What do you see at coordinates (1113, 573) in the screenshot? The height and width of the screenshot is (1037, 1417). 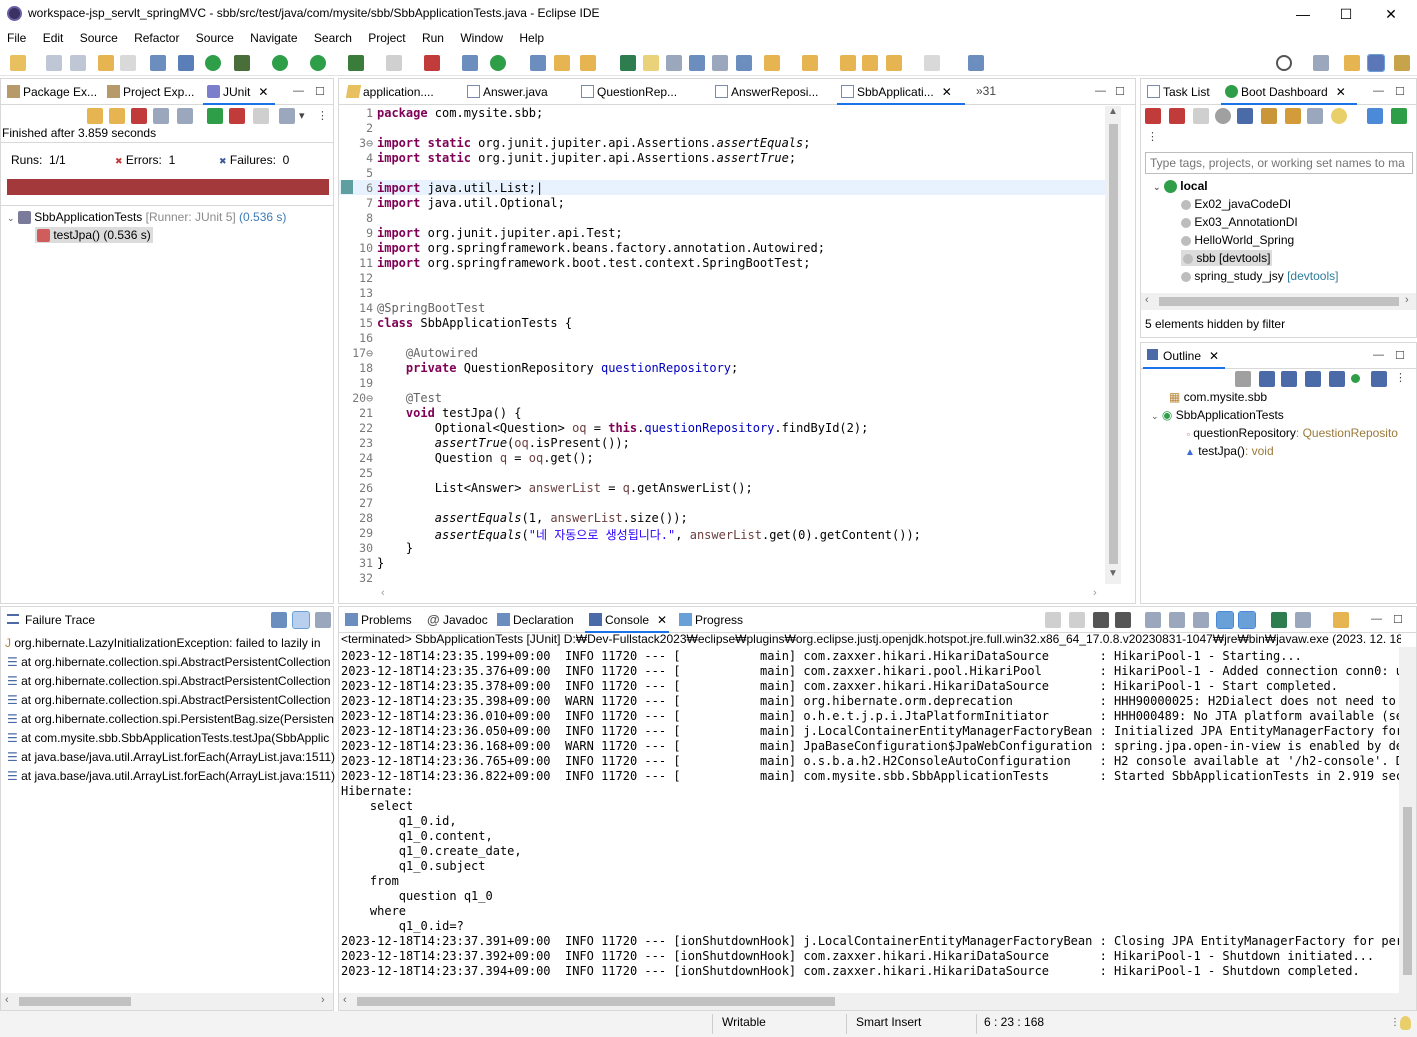 I see `scroll-down-icon: ▼` at bounding box center [1113, 573].